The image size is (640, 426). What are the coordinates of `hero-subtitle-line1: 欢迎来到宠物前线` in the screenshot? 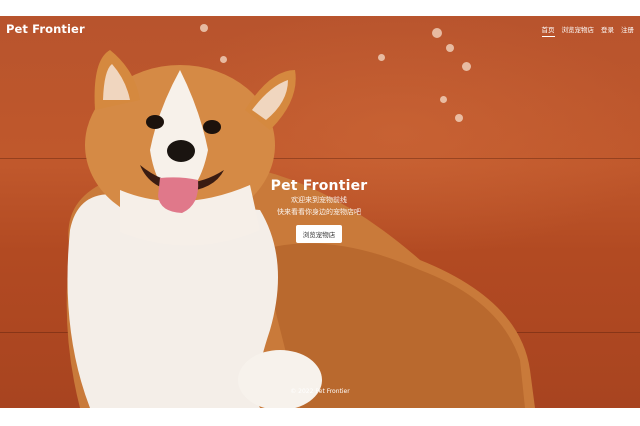 It's located at (319, 200).